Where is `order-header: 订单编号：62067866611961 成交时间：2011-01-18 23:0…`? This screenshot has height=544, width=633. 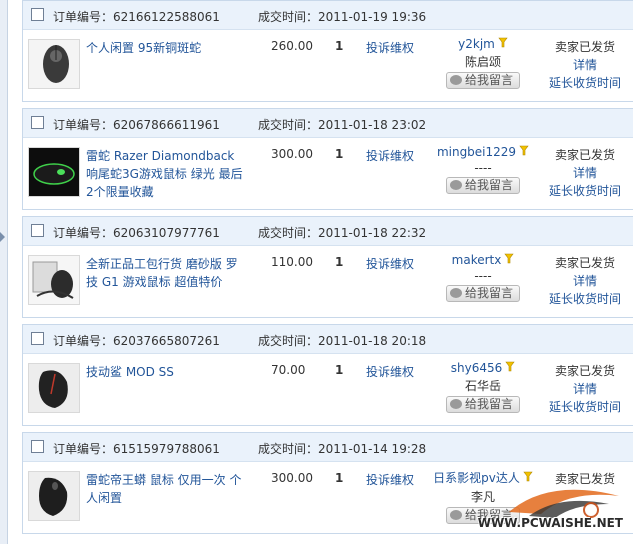 order-header: 订单编号：62067866611961 成交时间：2011-01-18 23:0… is located at coordinates (328, 123).